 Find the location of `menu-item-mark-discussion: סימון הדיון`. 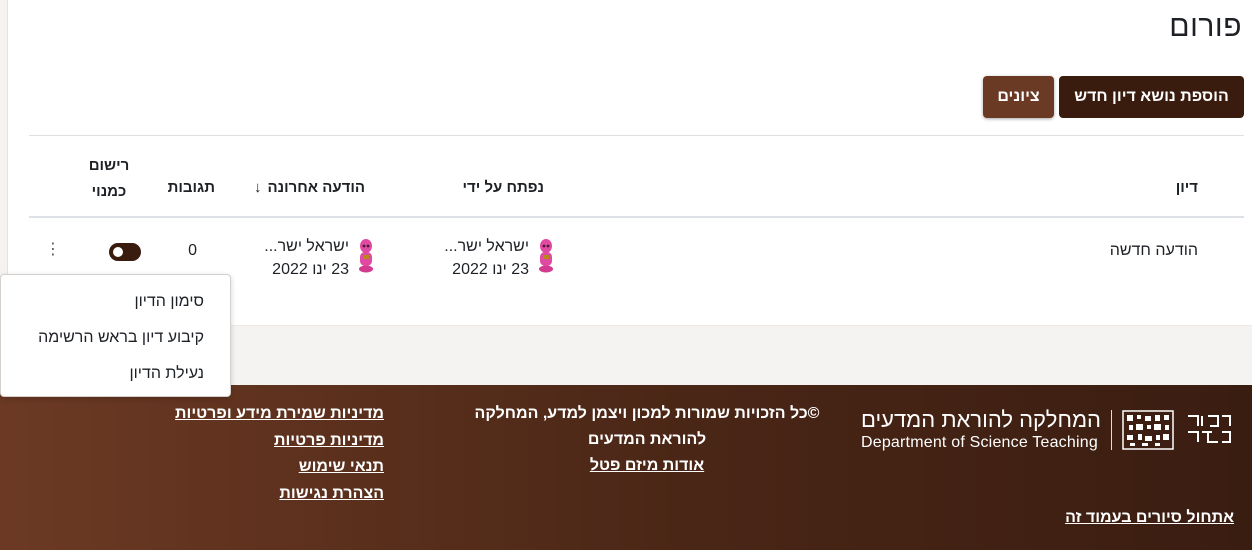

menu-item-mark-discussion: סימון הדיון is located at coordinates (115, 302).